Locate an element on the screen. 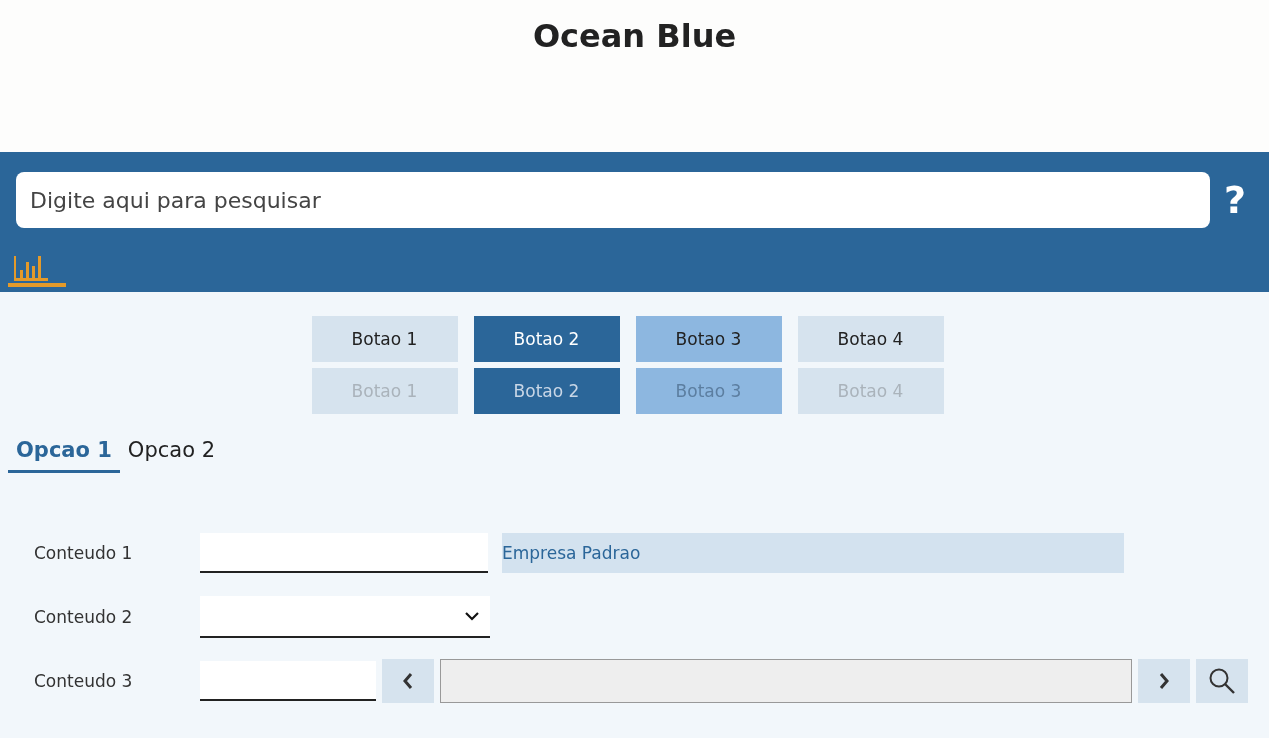  chevron-right-icon is located at coordinates (1164, 681).